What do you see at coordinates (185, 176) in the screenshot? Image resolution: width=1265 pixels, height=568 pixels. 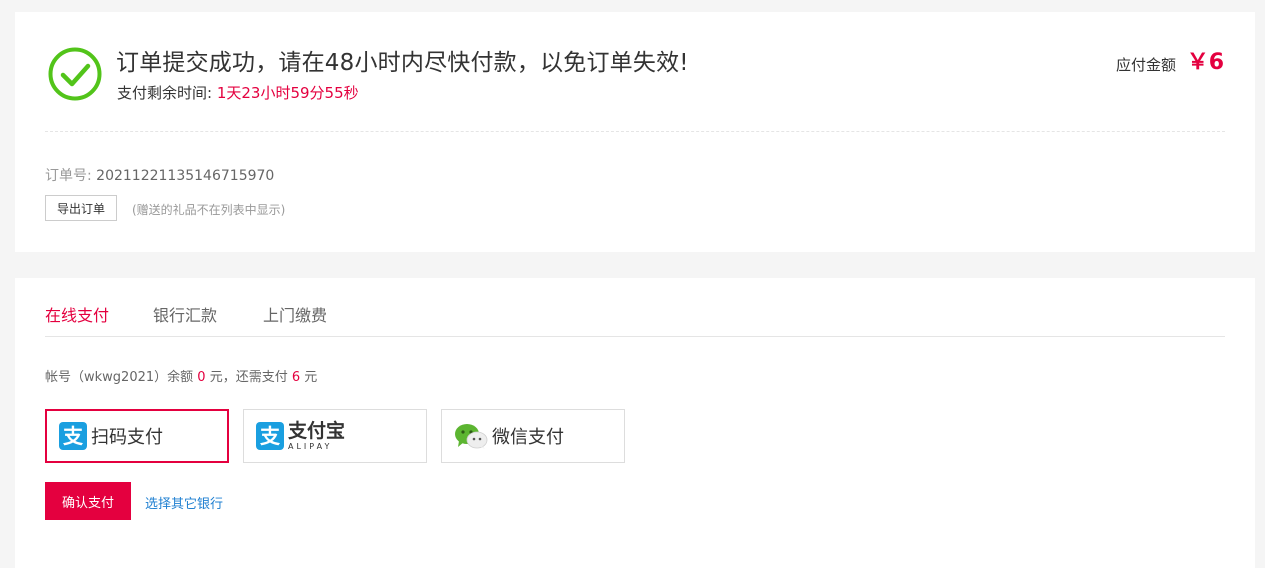 I see `order-number-value: 20211221135146715970` at bounding box center [185, 176].